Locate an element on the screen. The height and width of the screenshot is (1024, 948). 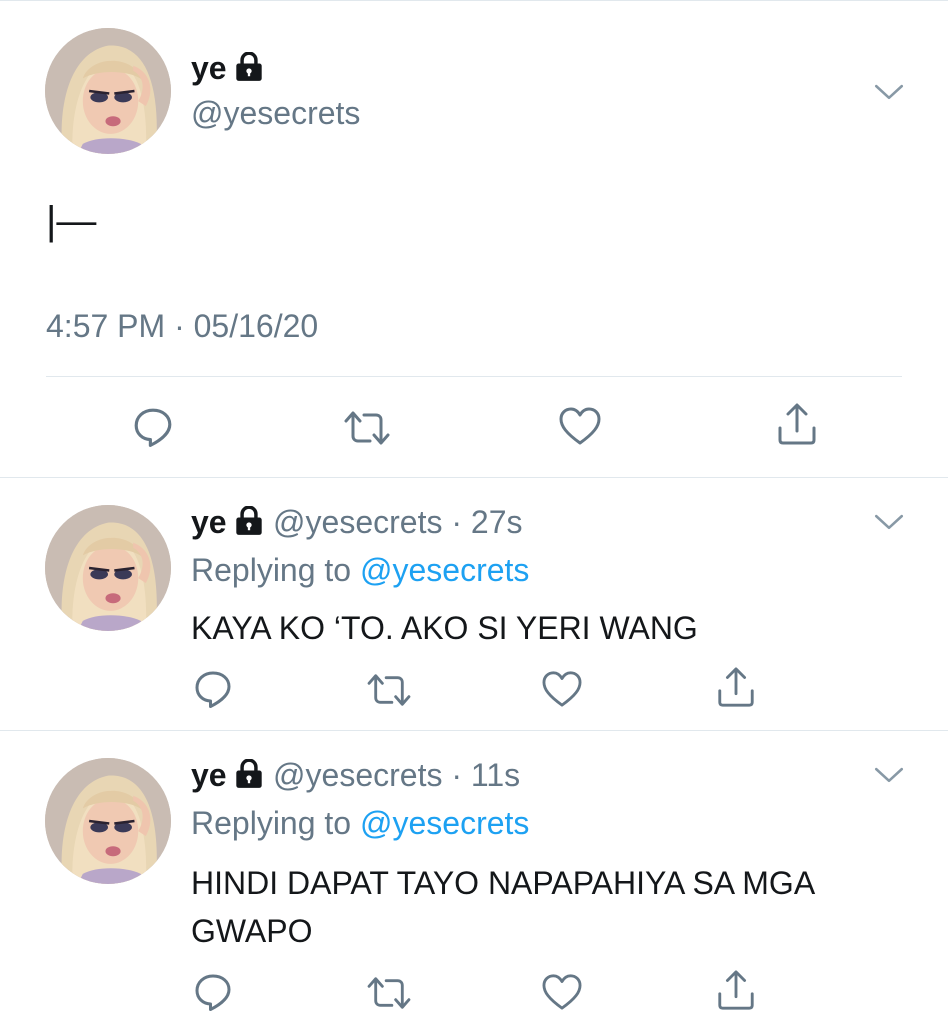
tweet-text-line-1: HINDI DAPAT TAYO NAPAPAHIYA SA MGA is located at coordinates (503, 883).